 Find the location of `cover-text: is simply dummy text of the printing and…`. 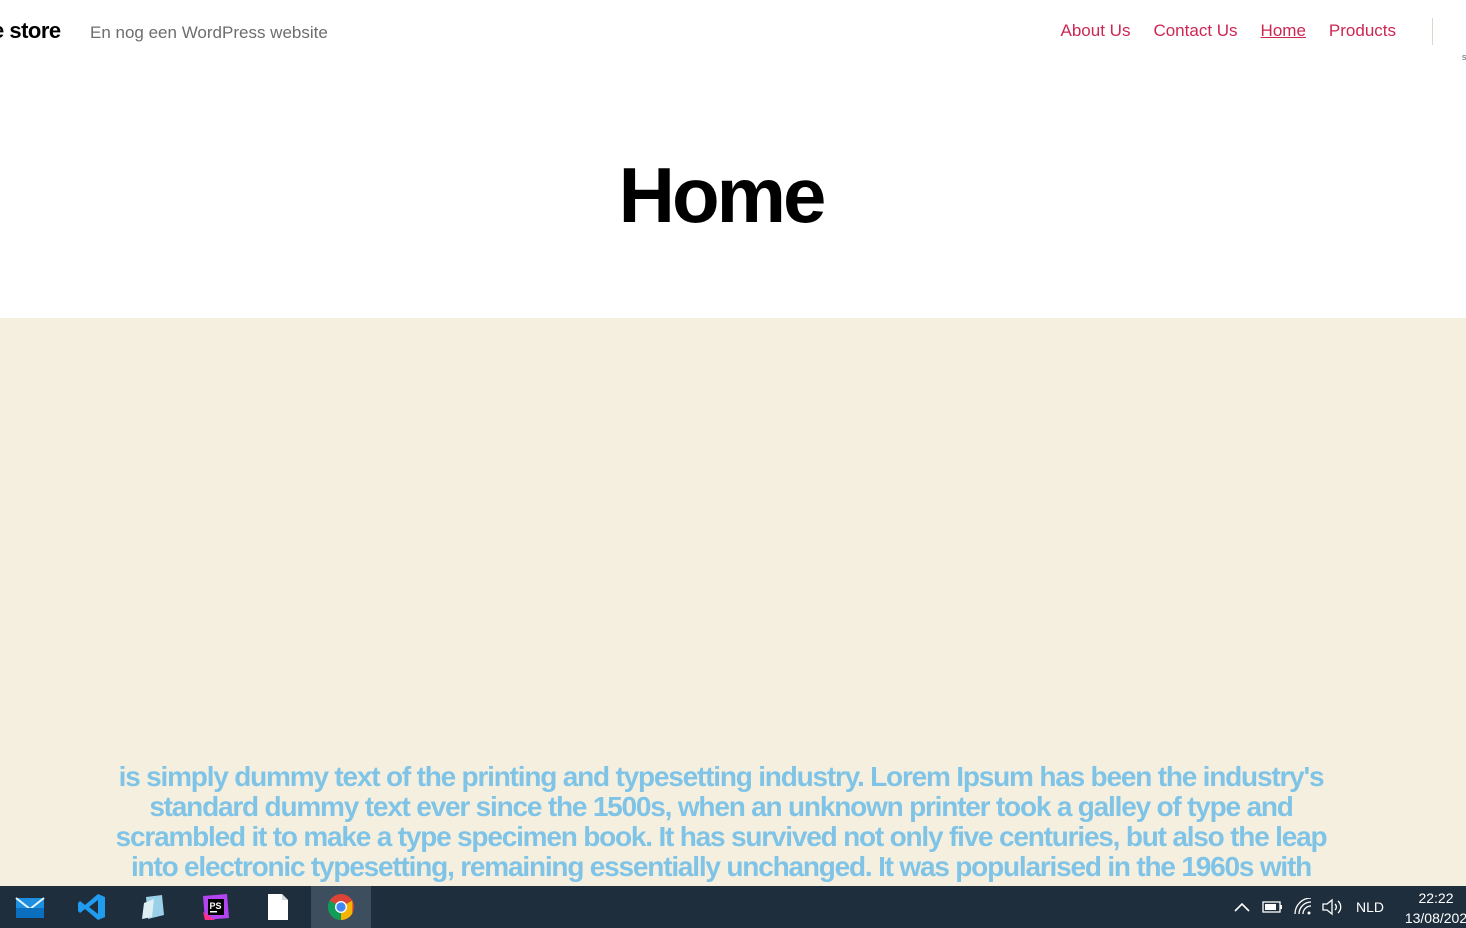

cover-text: is simply dummy text of the printing and… is located at coordinates (721, 821).